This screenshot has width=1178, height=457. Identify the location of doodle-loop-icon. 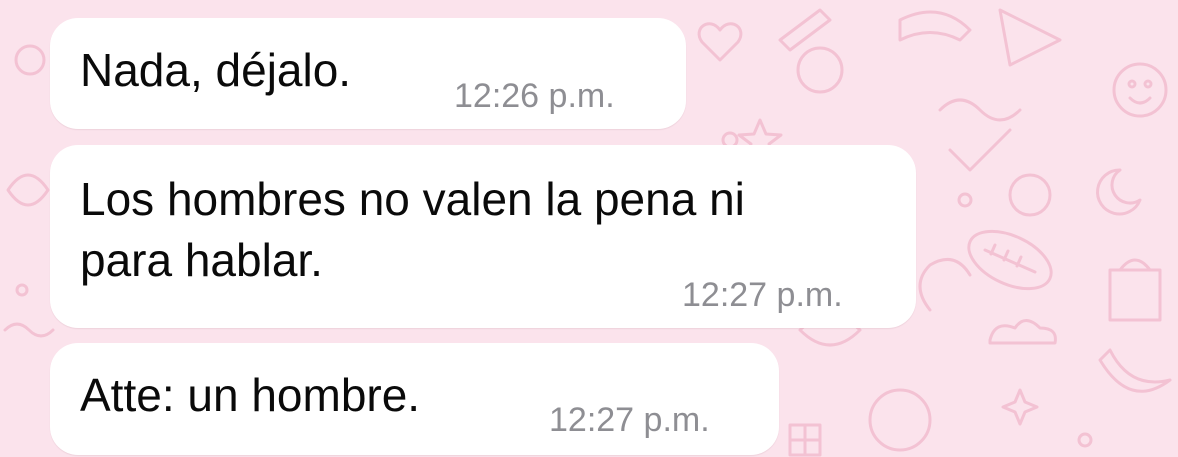
(980, 110).